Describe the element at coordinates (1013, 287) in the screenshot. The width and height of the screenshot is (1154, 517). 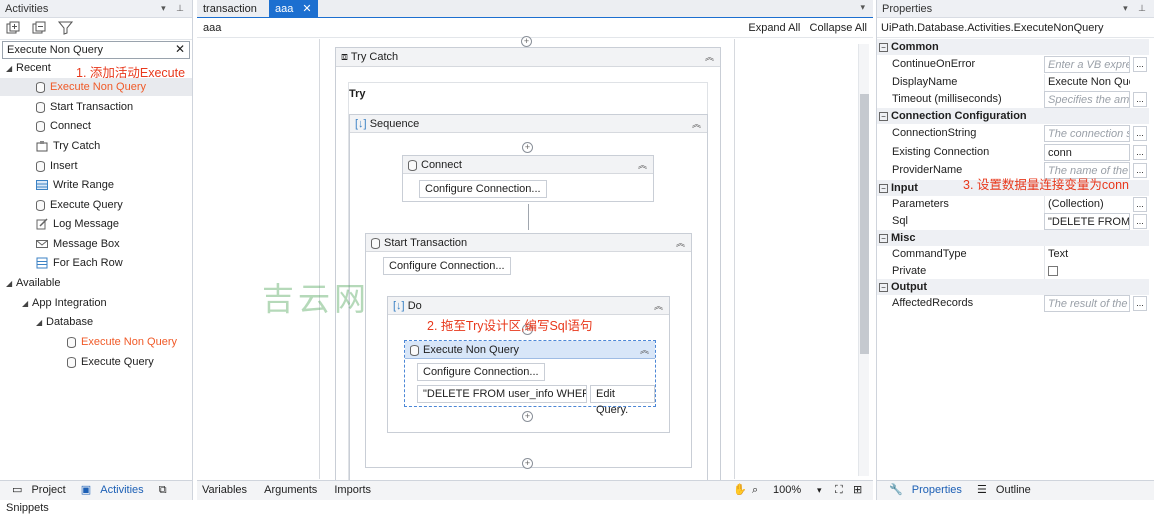
I see `category-output: − Output` at that location.